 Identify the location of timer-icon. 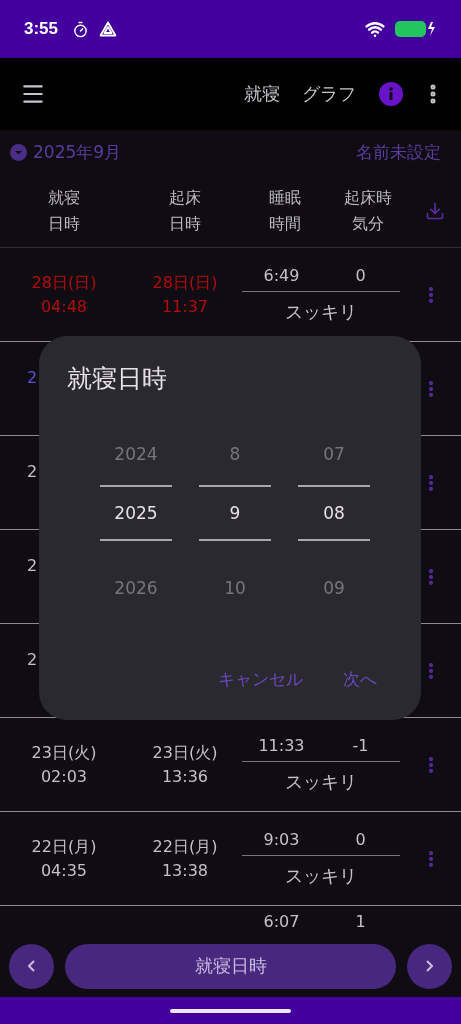
(81, 29).